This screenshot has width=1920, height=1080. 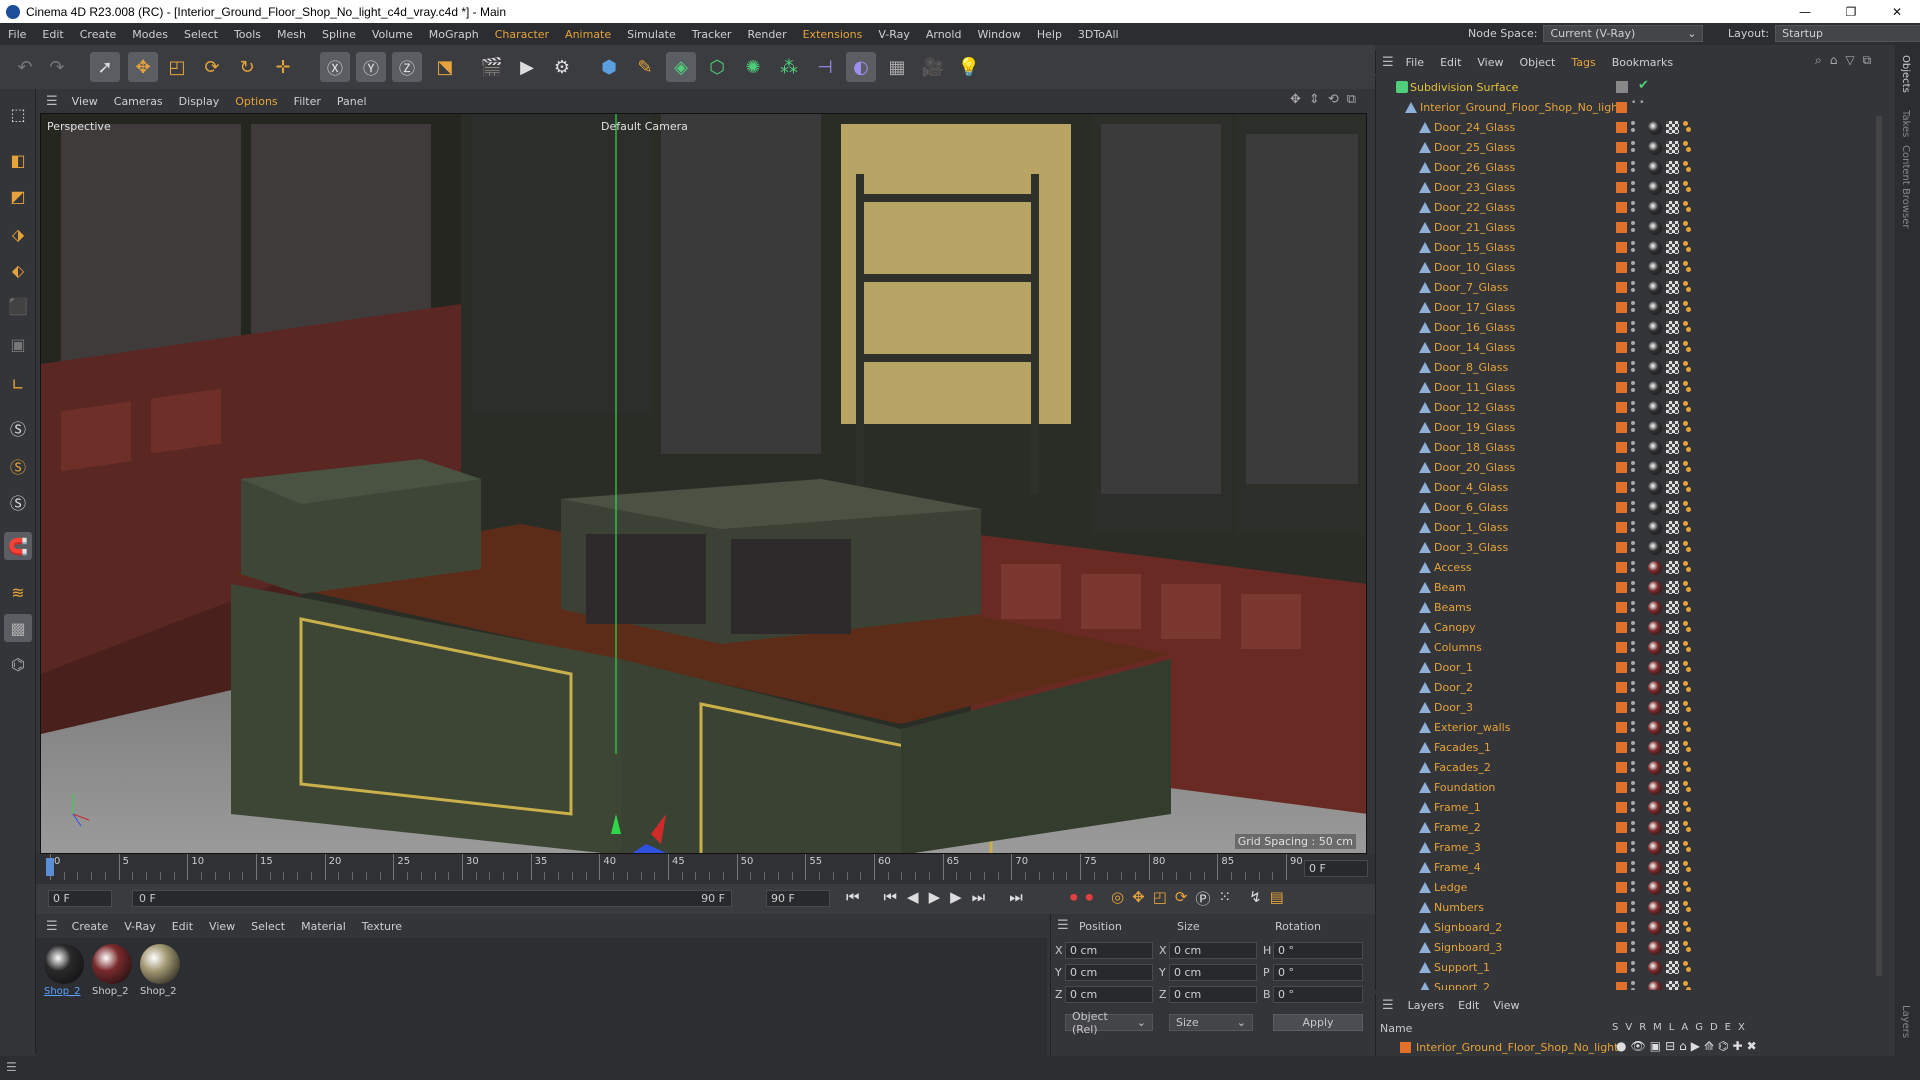 What do you see at coordinates (1426, 1005) in the screenshot?
I see `layer-menu-layers: Layers` at bounding box center [1426, 1005].